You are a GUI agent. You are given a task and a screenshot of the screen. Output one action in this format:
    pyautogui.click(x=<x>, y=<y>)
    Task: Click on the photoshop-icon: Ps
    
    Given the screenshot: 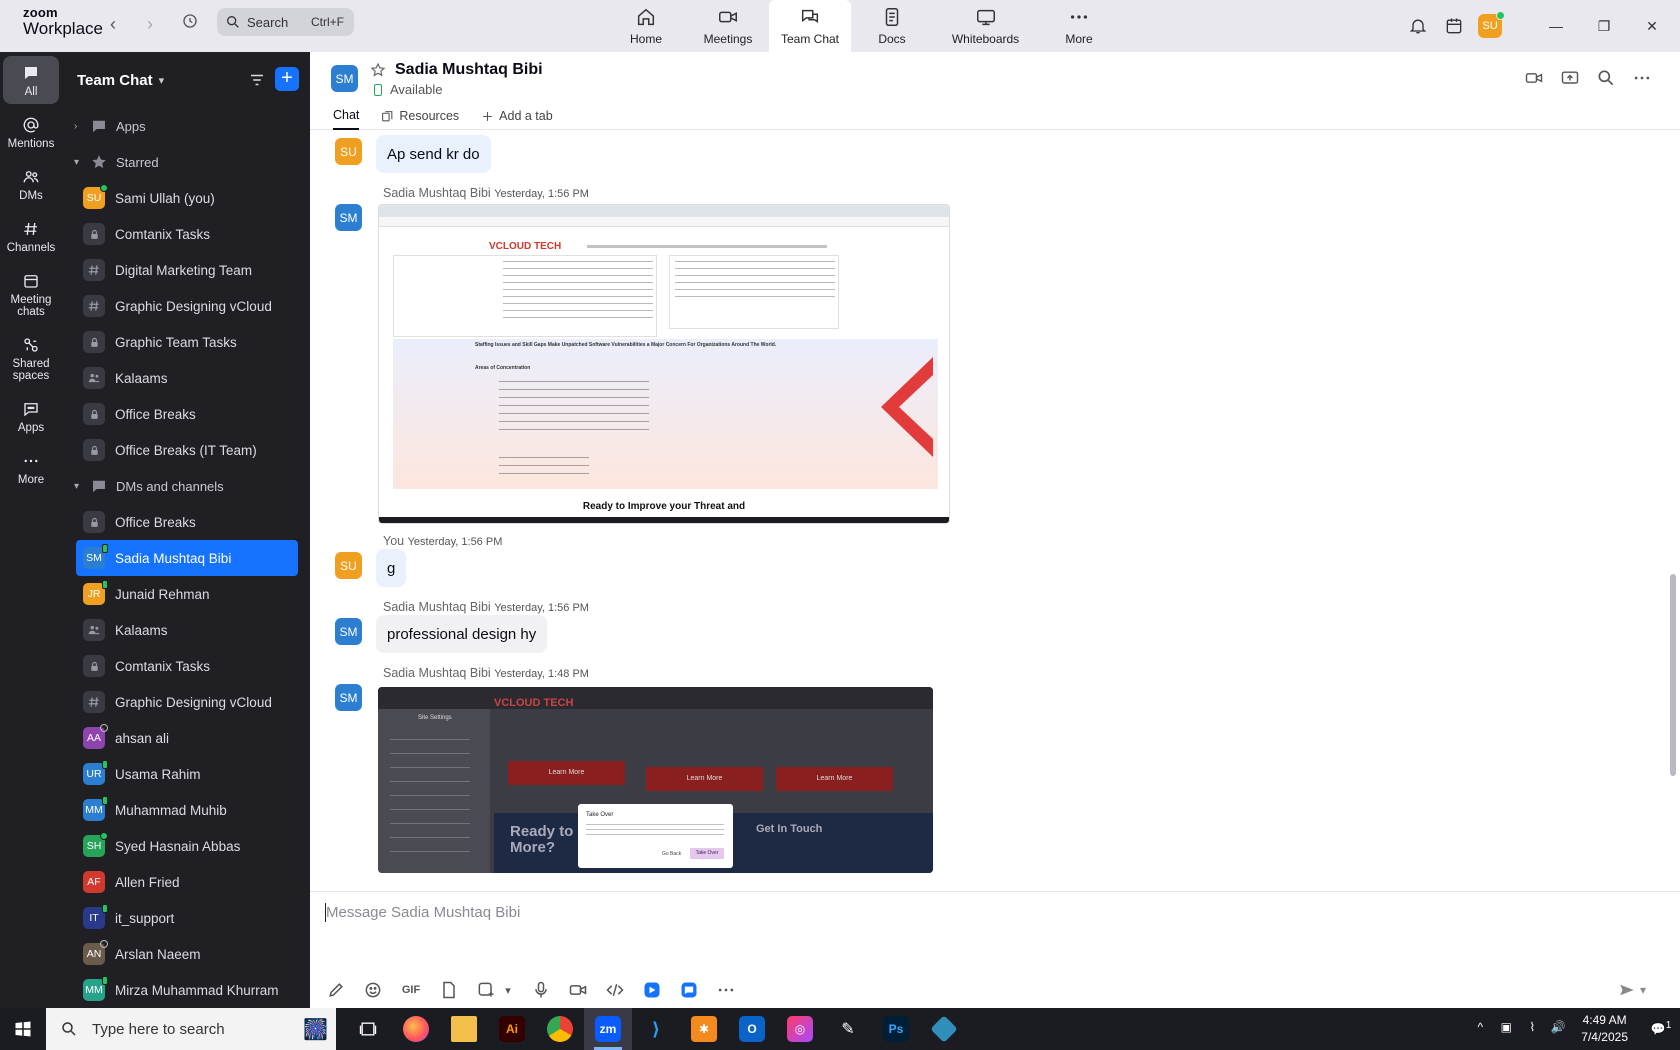 What is the action you would take?
    pyautogui.click(x=896, y=1029)
    